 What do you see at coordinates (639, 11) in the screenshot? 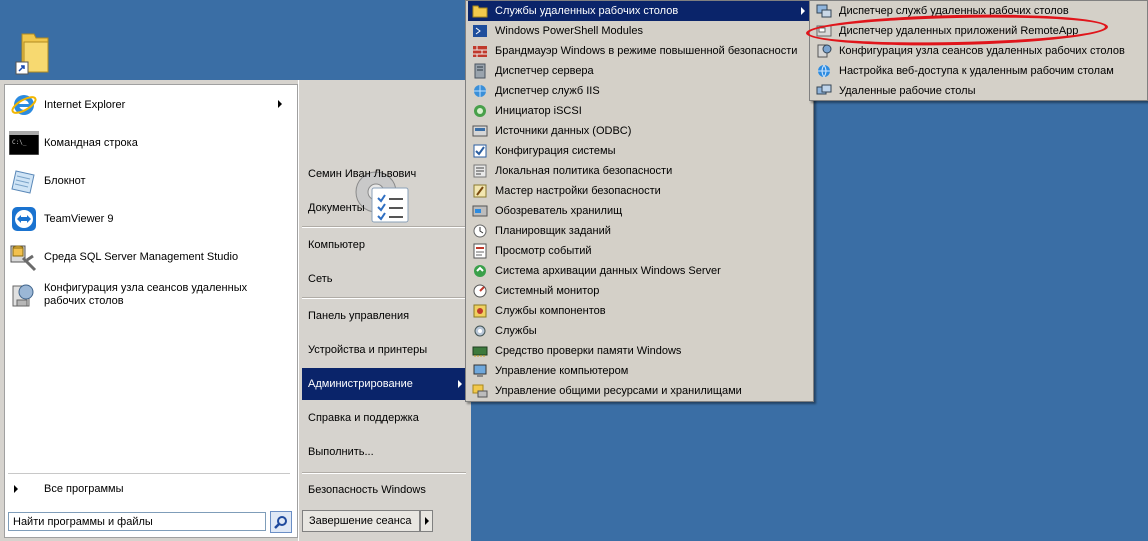
I see `submenu-item: Службы удаленных рабочих столов` at bounding box center [639, 11].